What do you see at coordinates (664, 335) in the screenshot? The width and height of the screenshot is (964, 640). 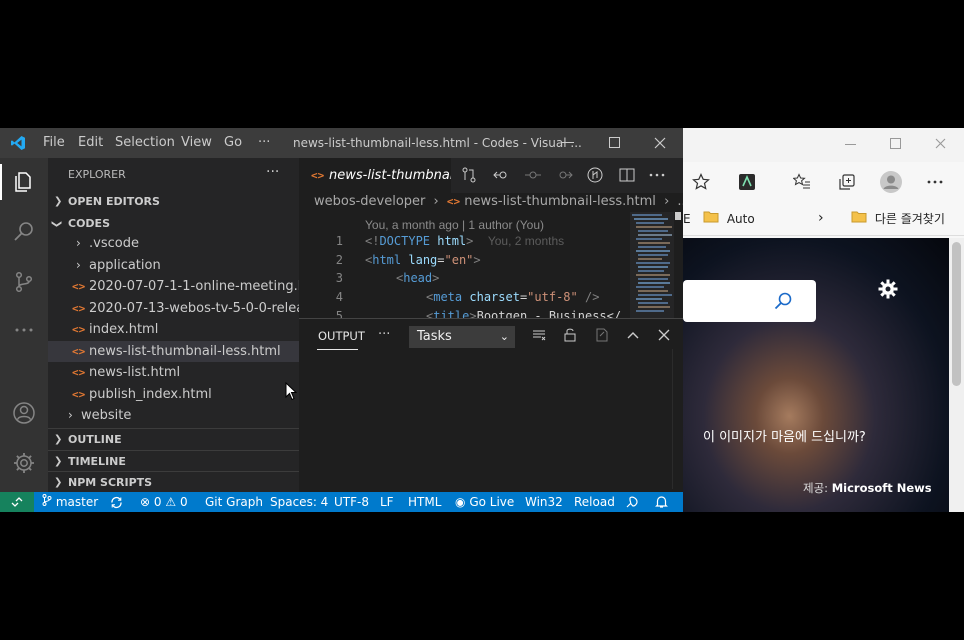 I see `close-panel-icon` at bounding box center [664, 335].